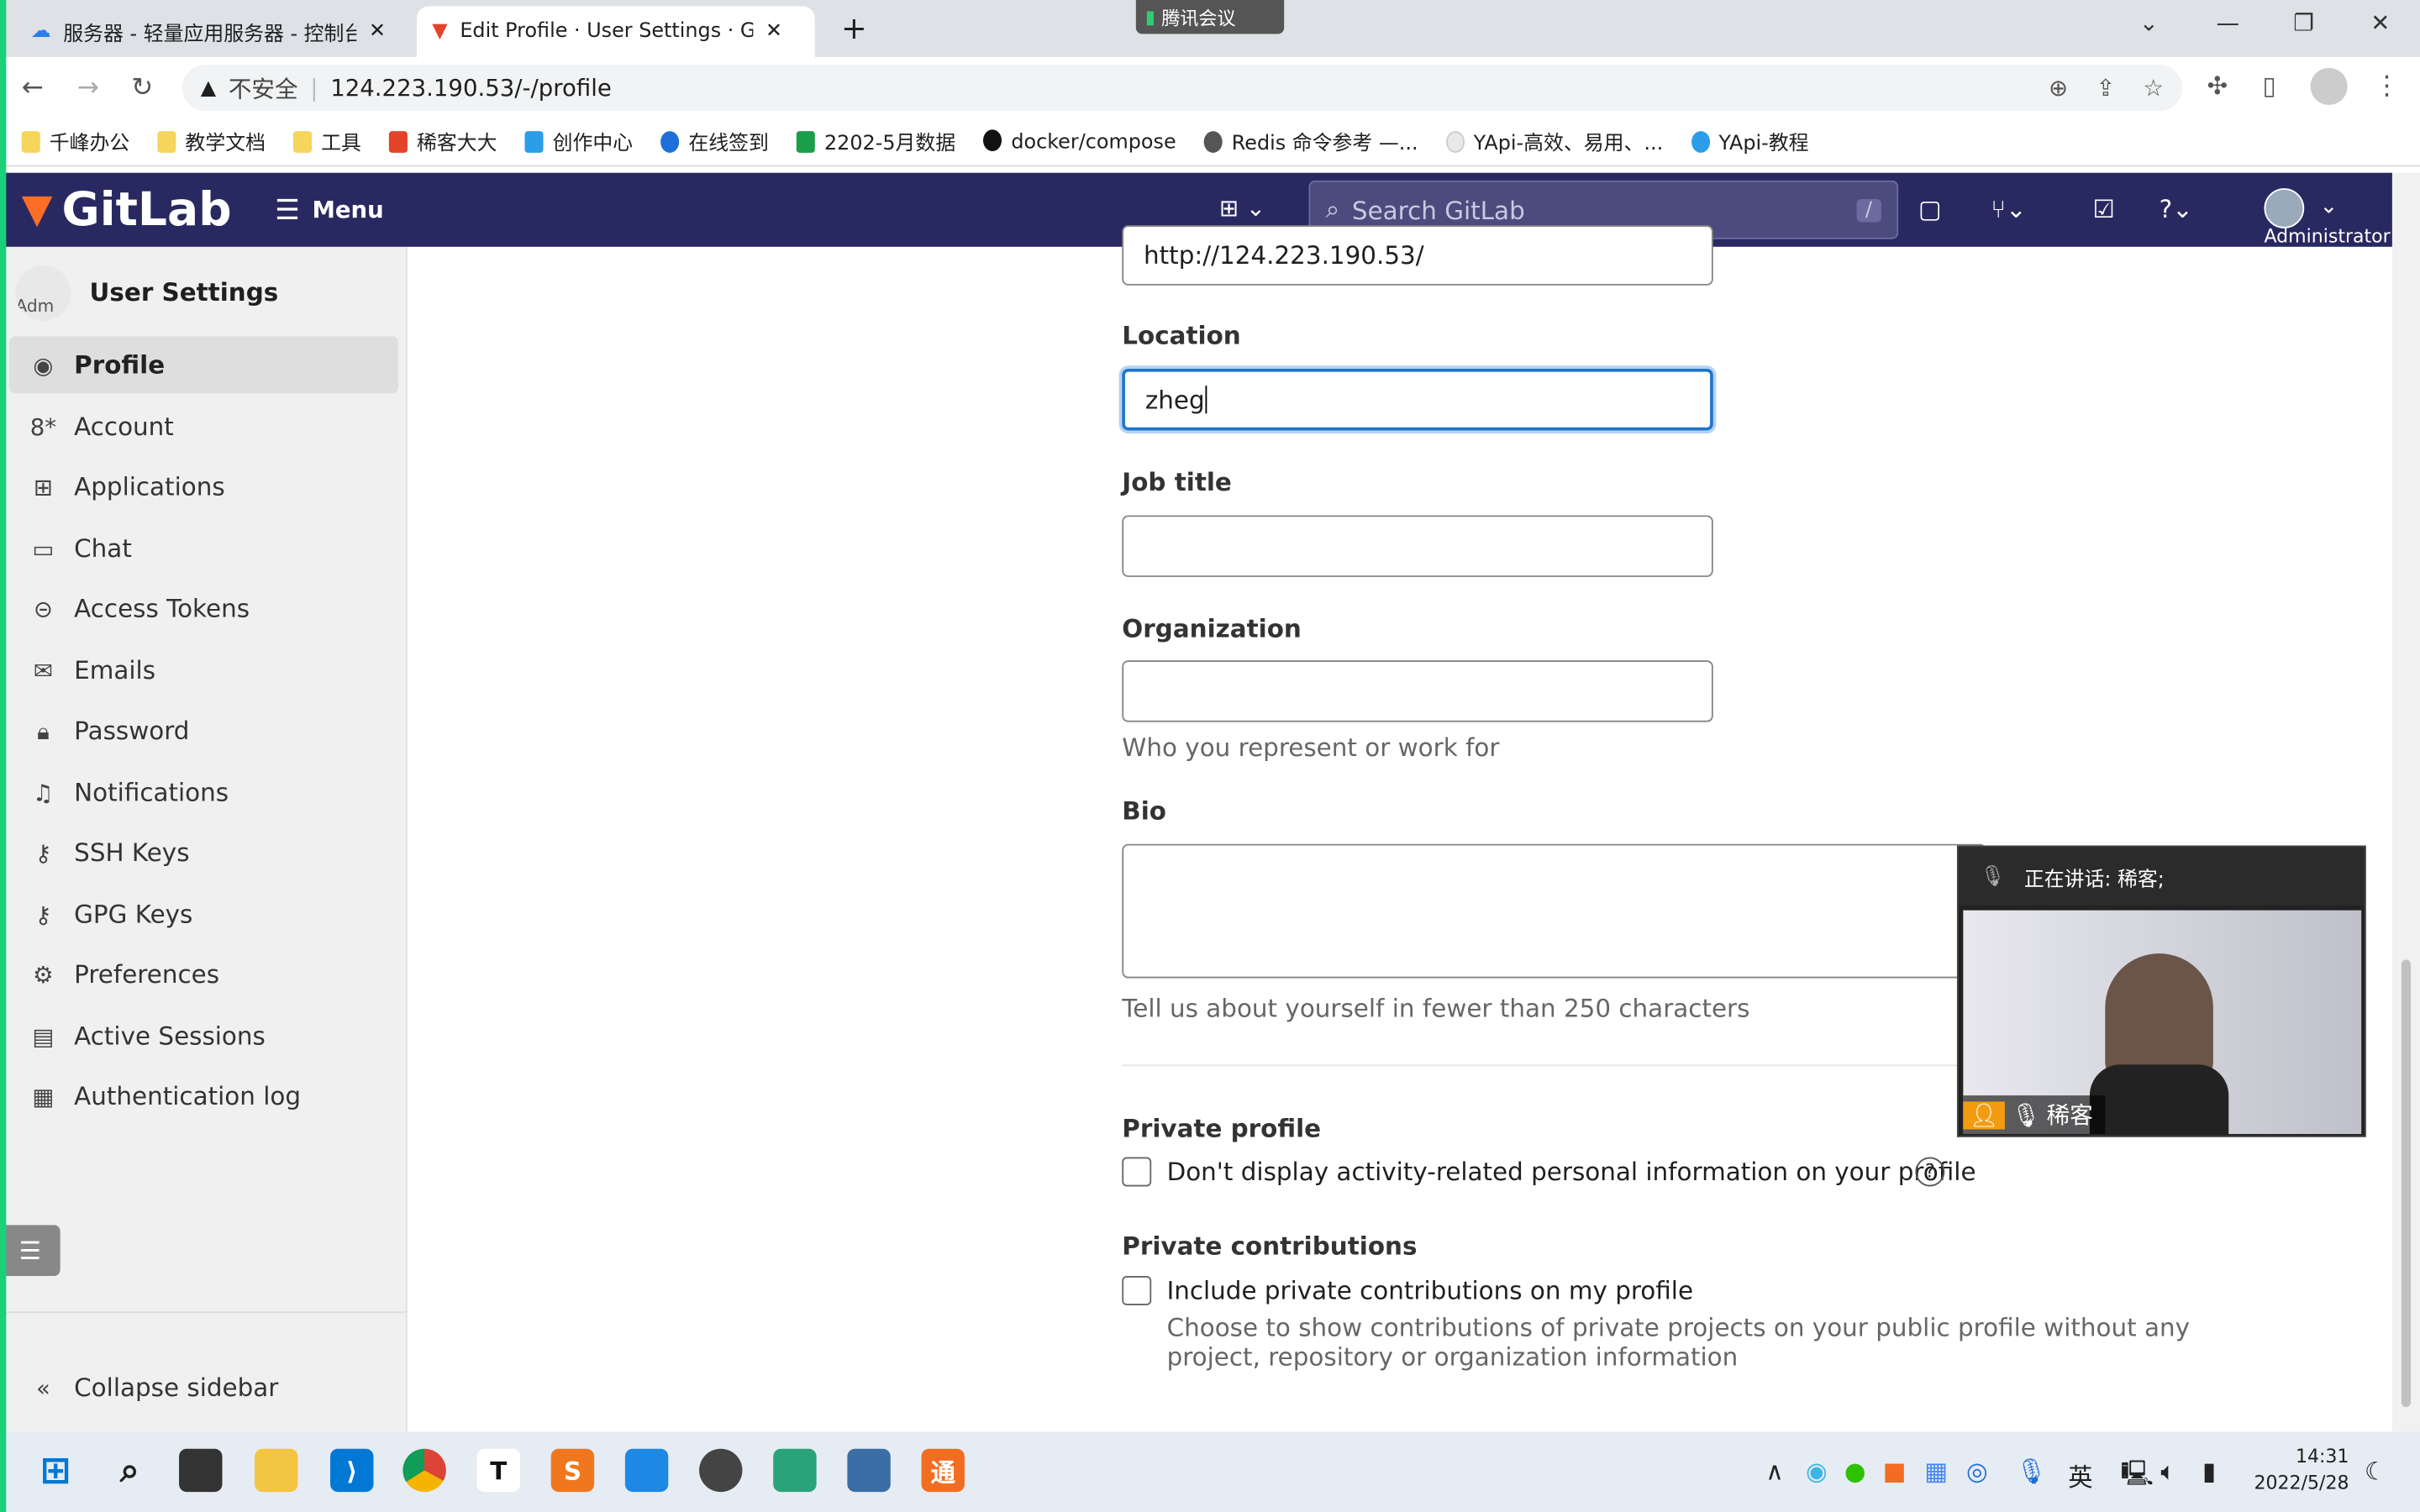 The width and height of the screenshot is (2420, 1512). What do you see at coordinates (1936, 1471) in the screenshot?
I see `tray-app-icon: ▦` at bounding box center [1936, 1471].